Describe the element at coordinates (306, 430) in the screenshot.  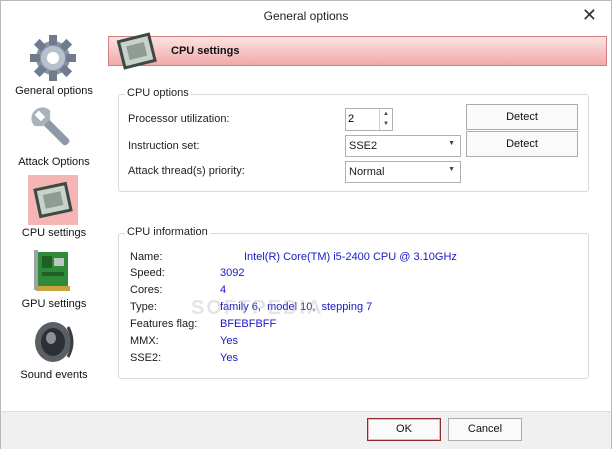
I see `dialog-footer: OK Cancel` at that location.